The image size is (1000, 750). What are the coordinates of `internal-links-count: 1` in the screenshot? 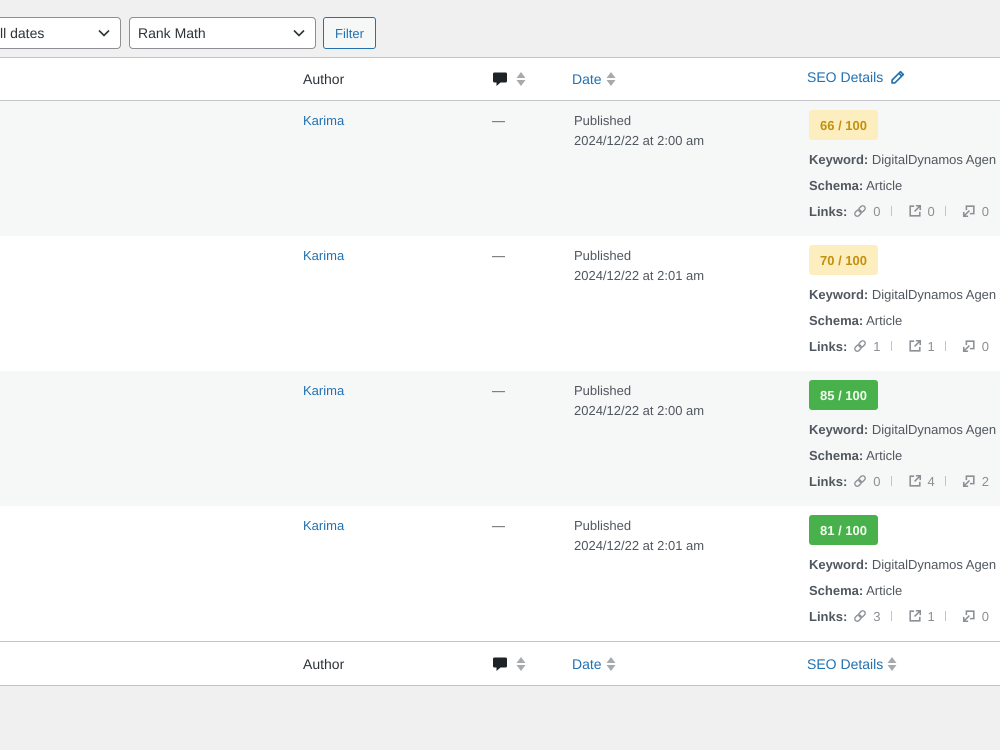 It's located at (877, 346).